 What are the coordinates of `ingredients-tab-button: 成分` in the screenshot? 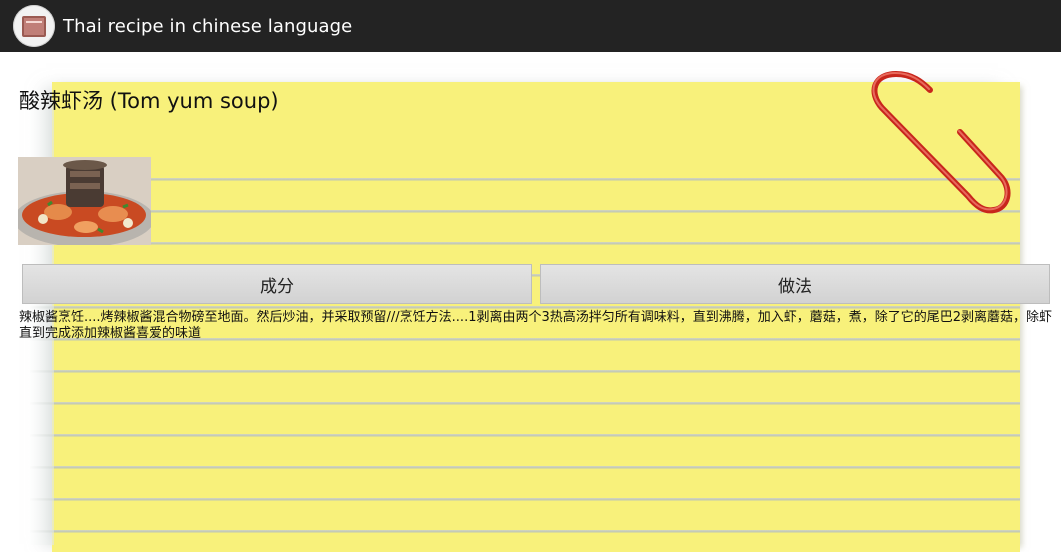 It's located at (277, 284).